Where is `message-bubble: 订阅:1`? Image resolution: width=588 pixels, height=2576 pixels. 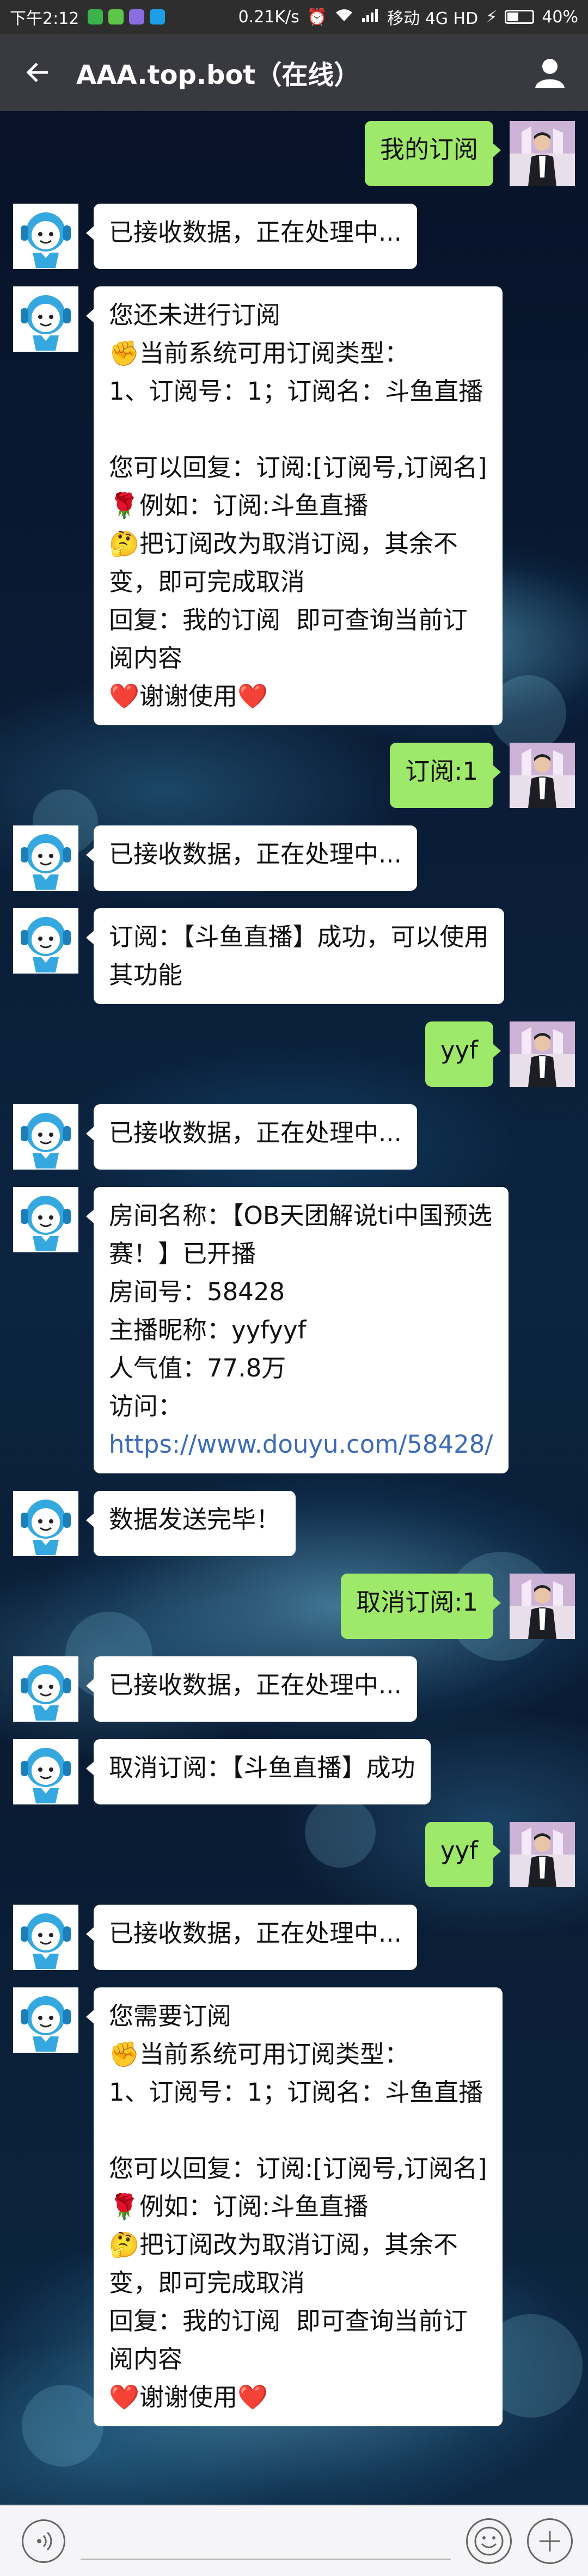 message-bubble: 订阅:1 is located at coordinates (445, 775).